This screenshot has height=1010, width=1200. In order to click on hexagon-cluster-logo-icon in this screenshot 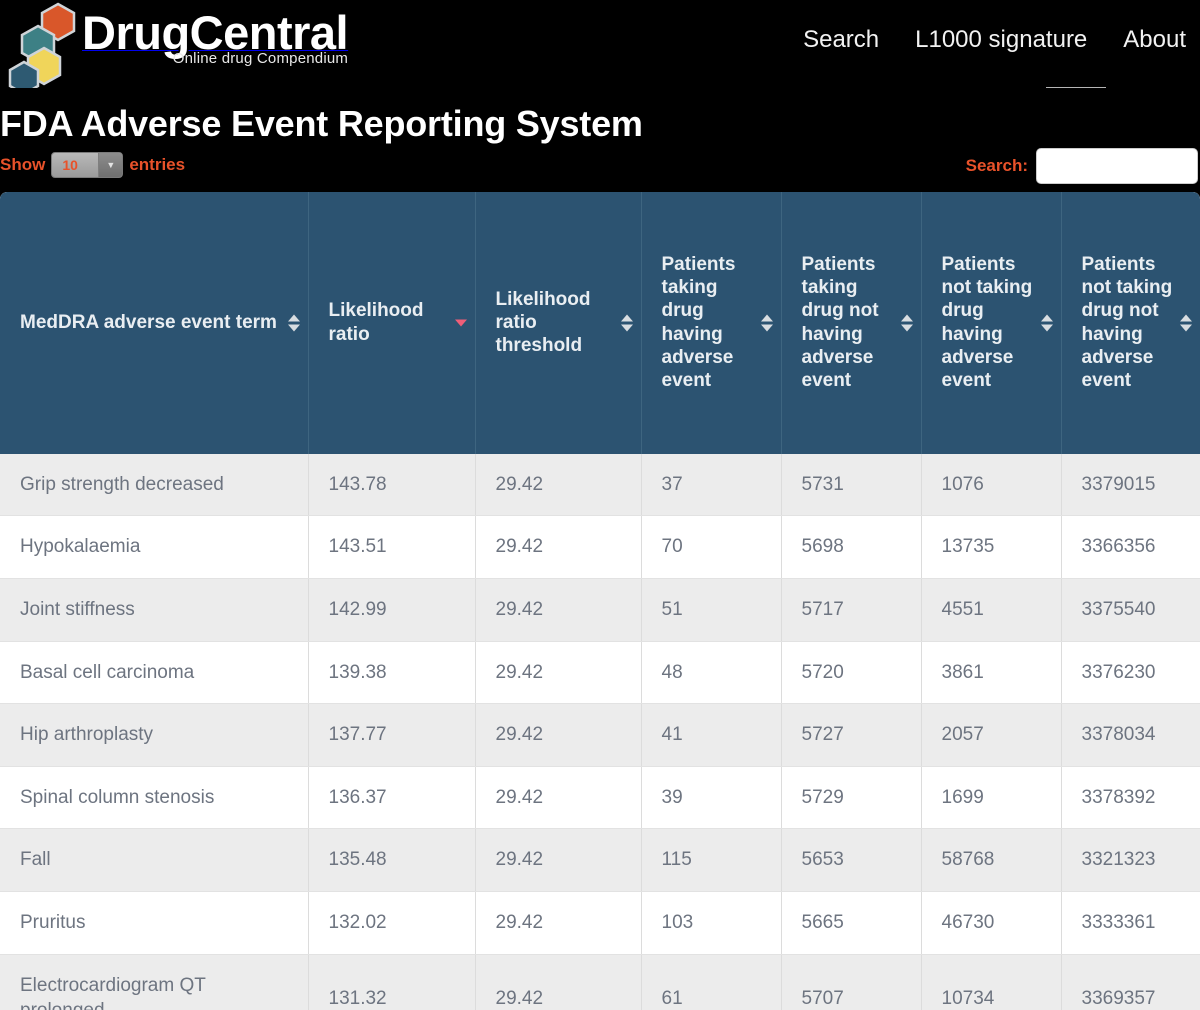, I will do `click(43, 48)`.